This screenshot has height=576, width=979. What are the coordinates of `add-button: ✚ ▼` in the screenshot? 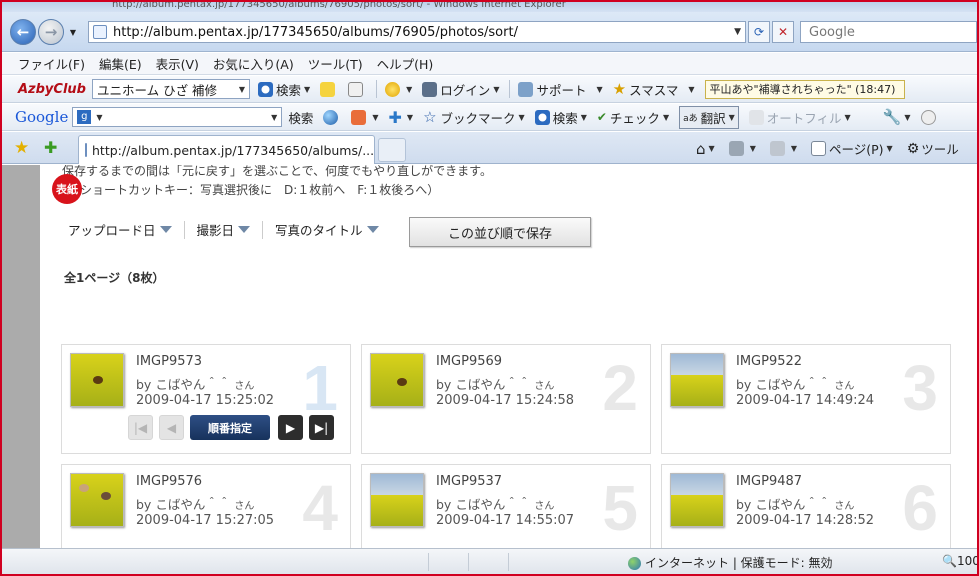 It's located at (401, 117).